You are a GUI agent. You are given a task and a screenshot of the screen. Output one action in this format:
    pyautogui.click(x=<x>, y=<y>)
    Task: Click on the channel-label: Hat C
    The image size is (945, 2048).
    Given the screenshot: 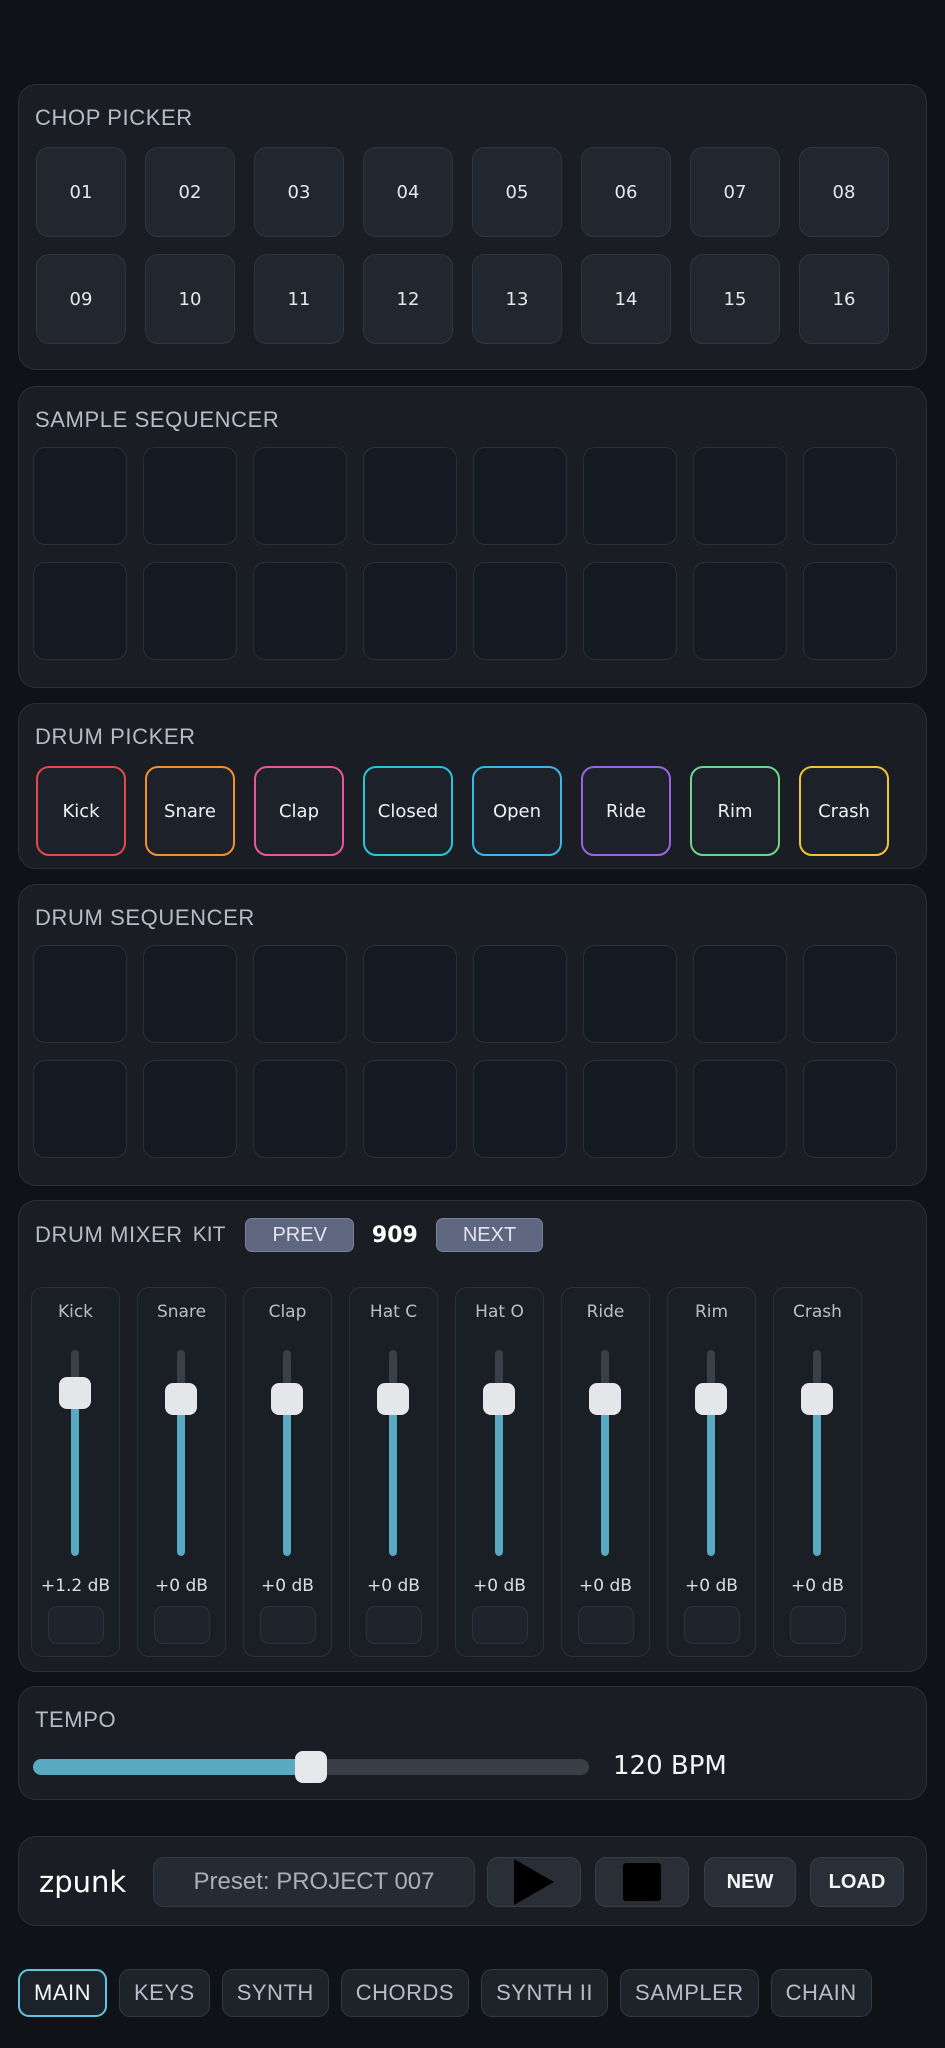 What is the action you would take?
    pyautogui.click(x=393, y=1312)
    